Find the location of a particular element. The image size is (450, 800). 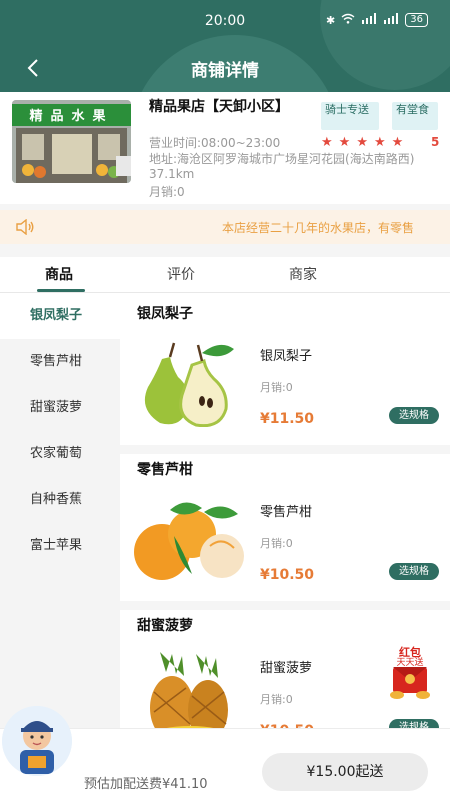

battery-indicator: 36 is located at coordinates (416, 20).